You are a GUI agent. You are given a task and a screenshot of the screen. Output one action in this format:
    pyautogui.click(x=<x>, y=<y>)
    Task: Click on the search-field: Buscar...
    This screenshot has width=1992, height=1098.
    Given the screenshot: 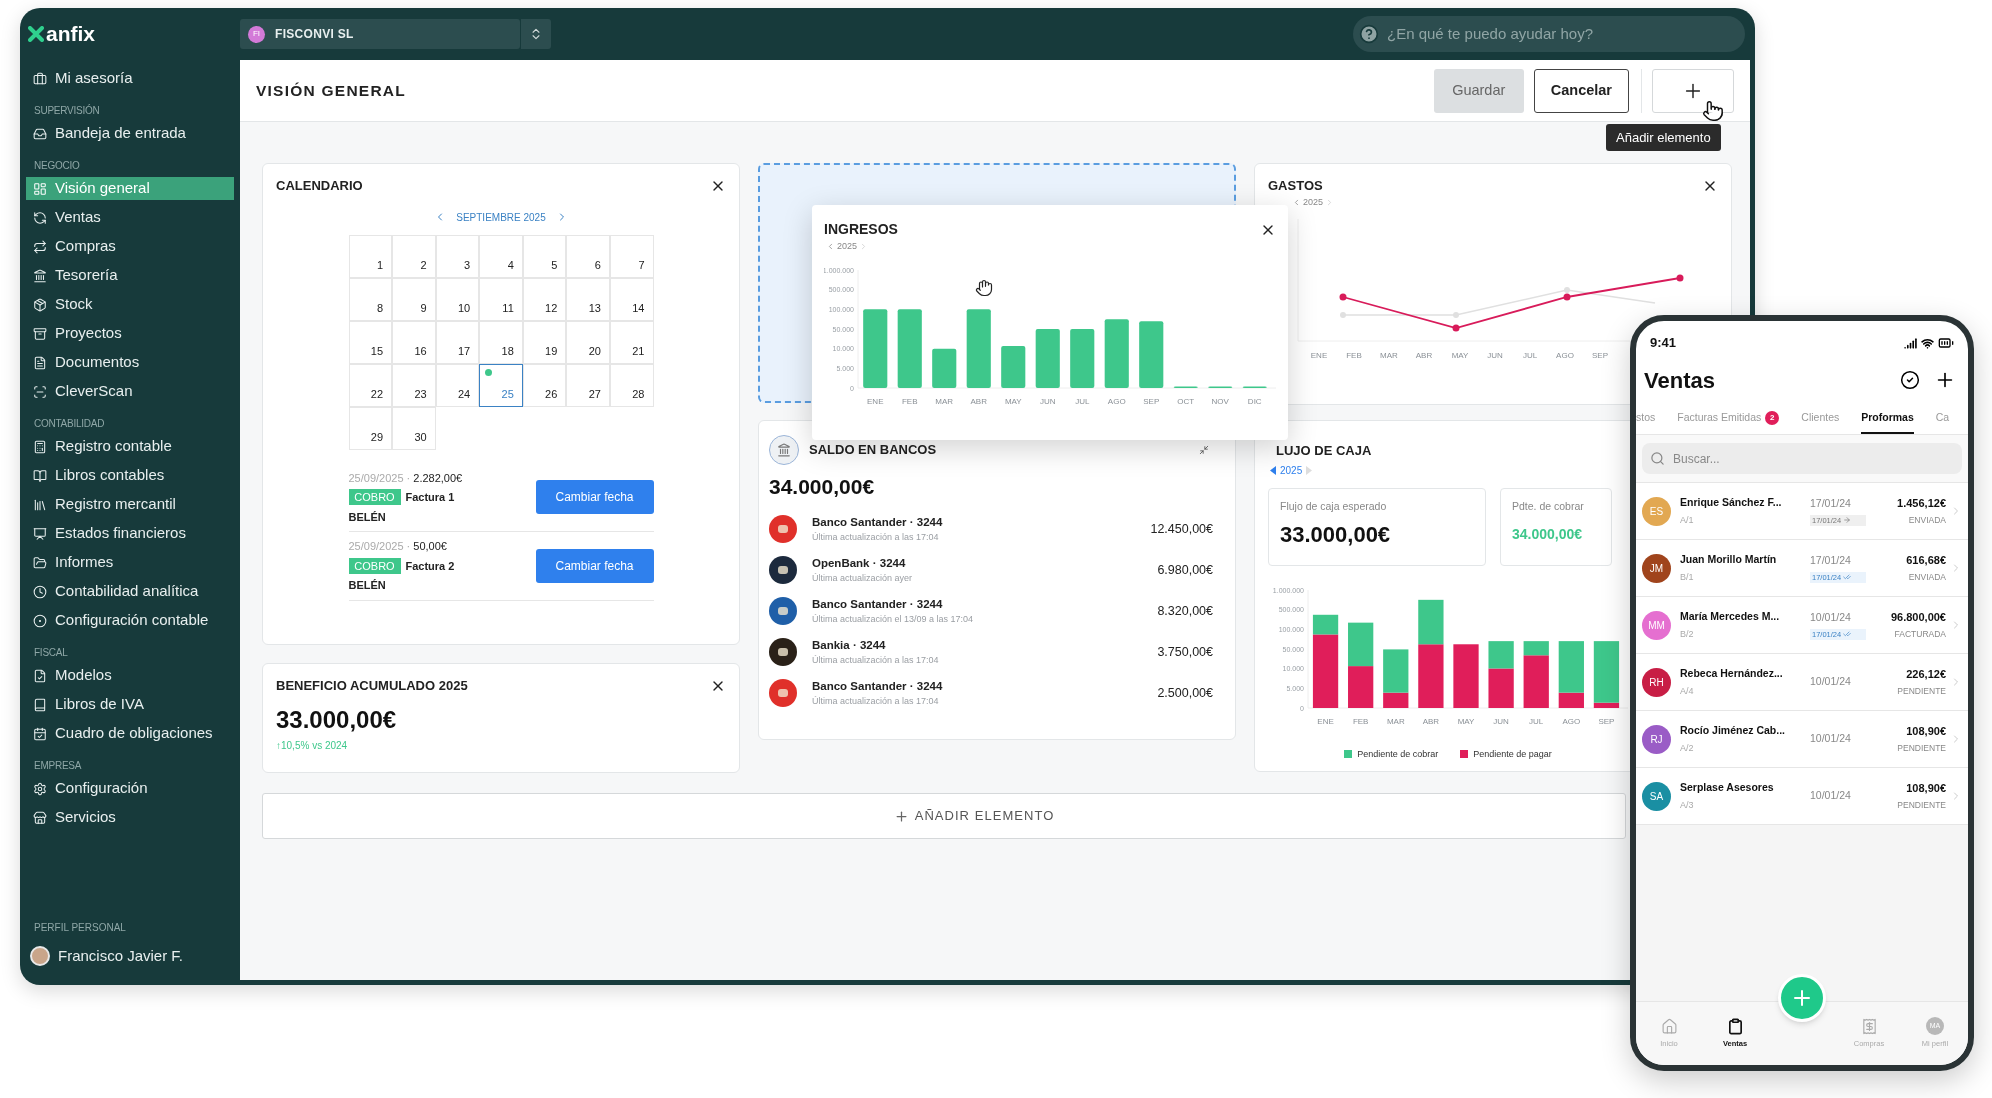 What is the action you would take?
    pyautogui.click(x=1802, y=458)
    